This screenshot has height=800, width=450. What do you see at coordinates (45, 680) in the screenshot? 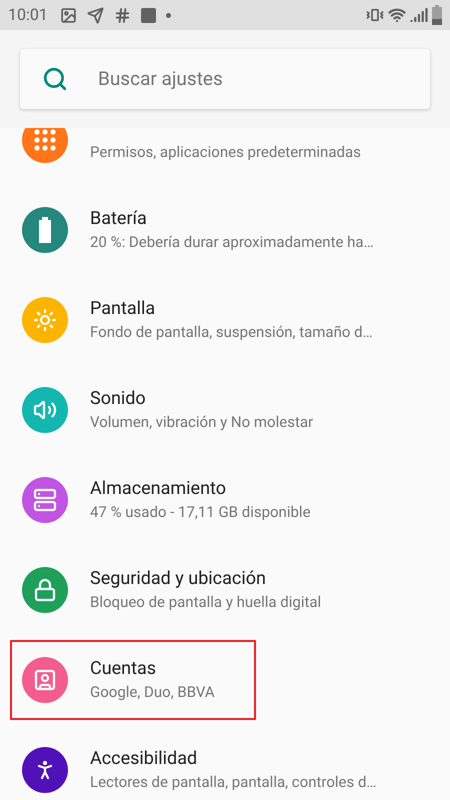
I see `person-card-icon` at bounding box center [45, 680].